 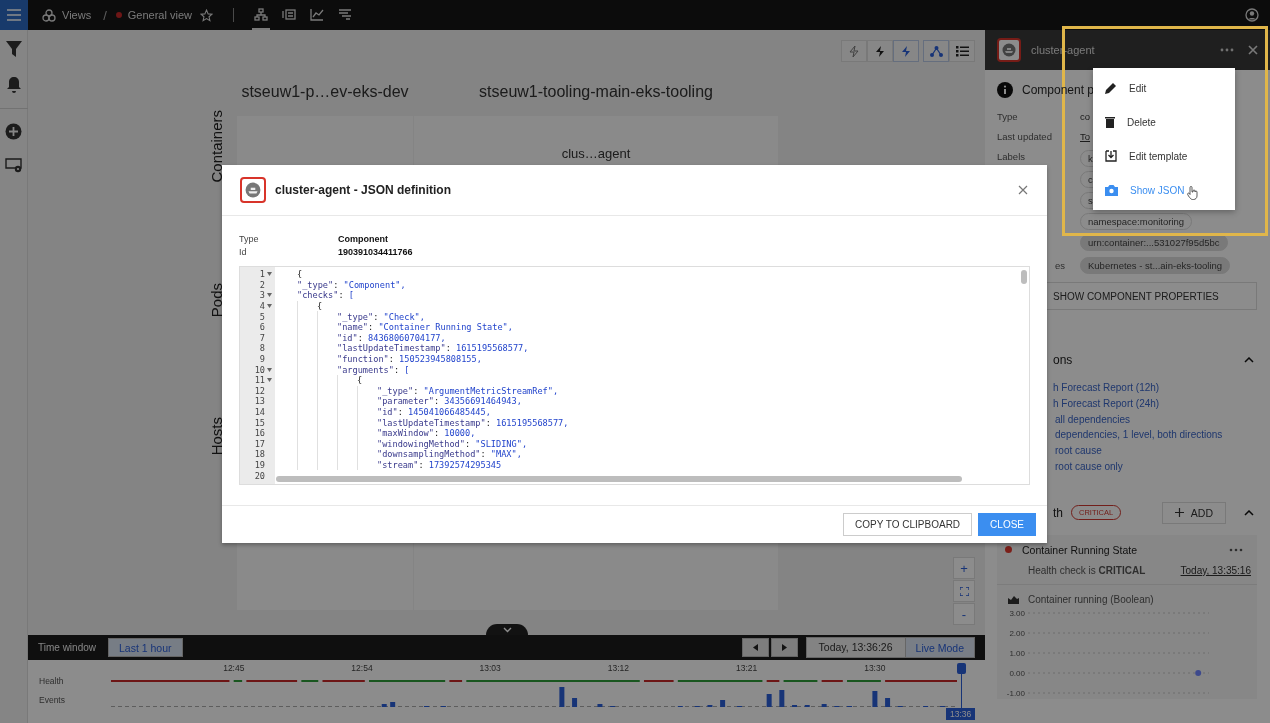 I want to click on code-line: "parameter": 34356691464943,, so click(x=449, y=401).